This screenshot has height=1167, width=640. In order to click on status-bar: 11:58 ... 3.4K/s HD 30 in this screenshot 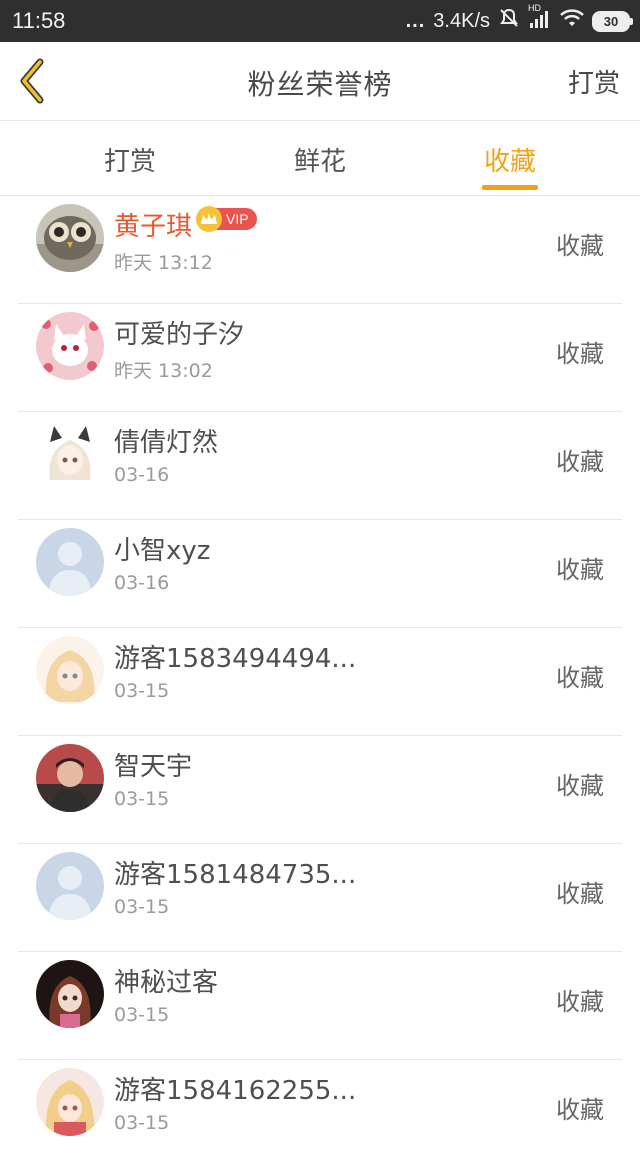, I will do `click(320, 21)`.